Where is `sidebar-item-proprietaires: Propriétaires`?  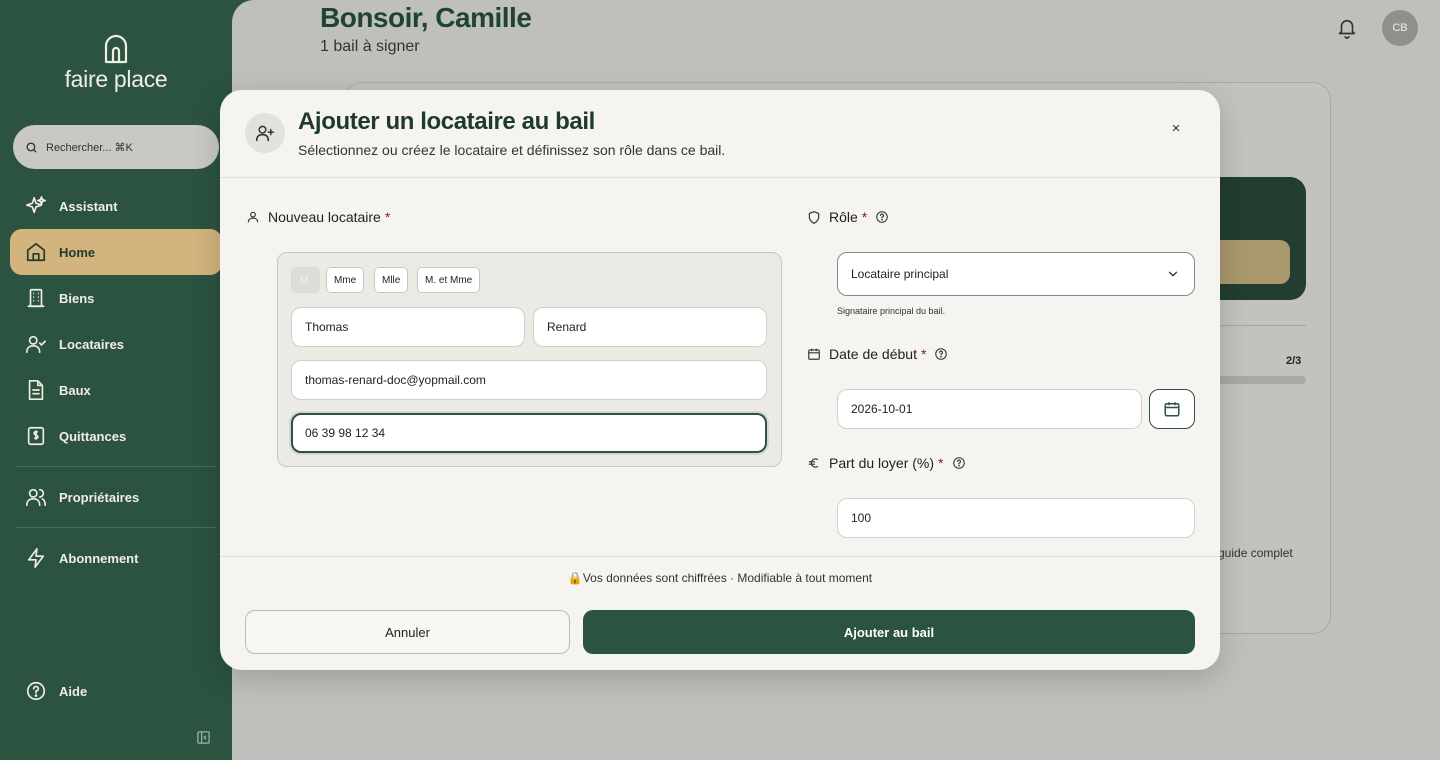 sidebar-item-proprietaires: Propriétaires is located at coordinates (116, 497).